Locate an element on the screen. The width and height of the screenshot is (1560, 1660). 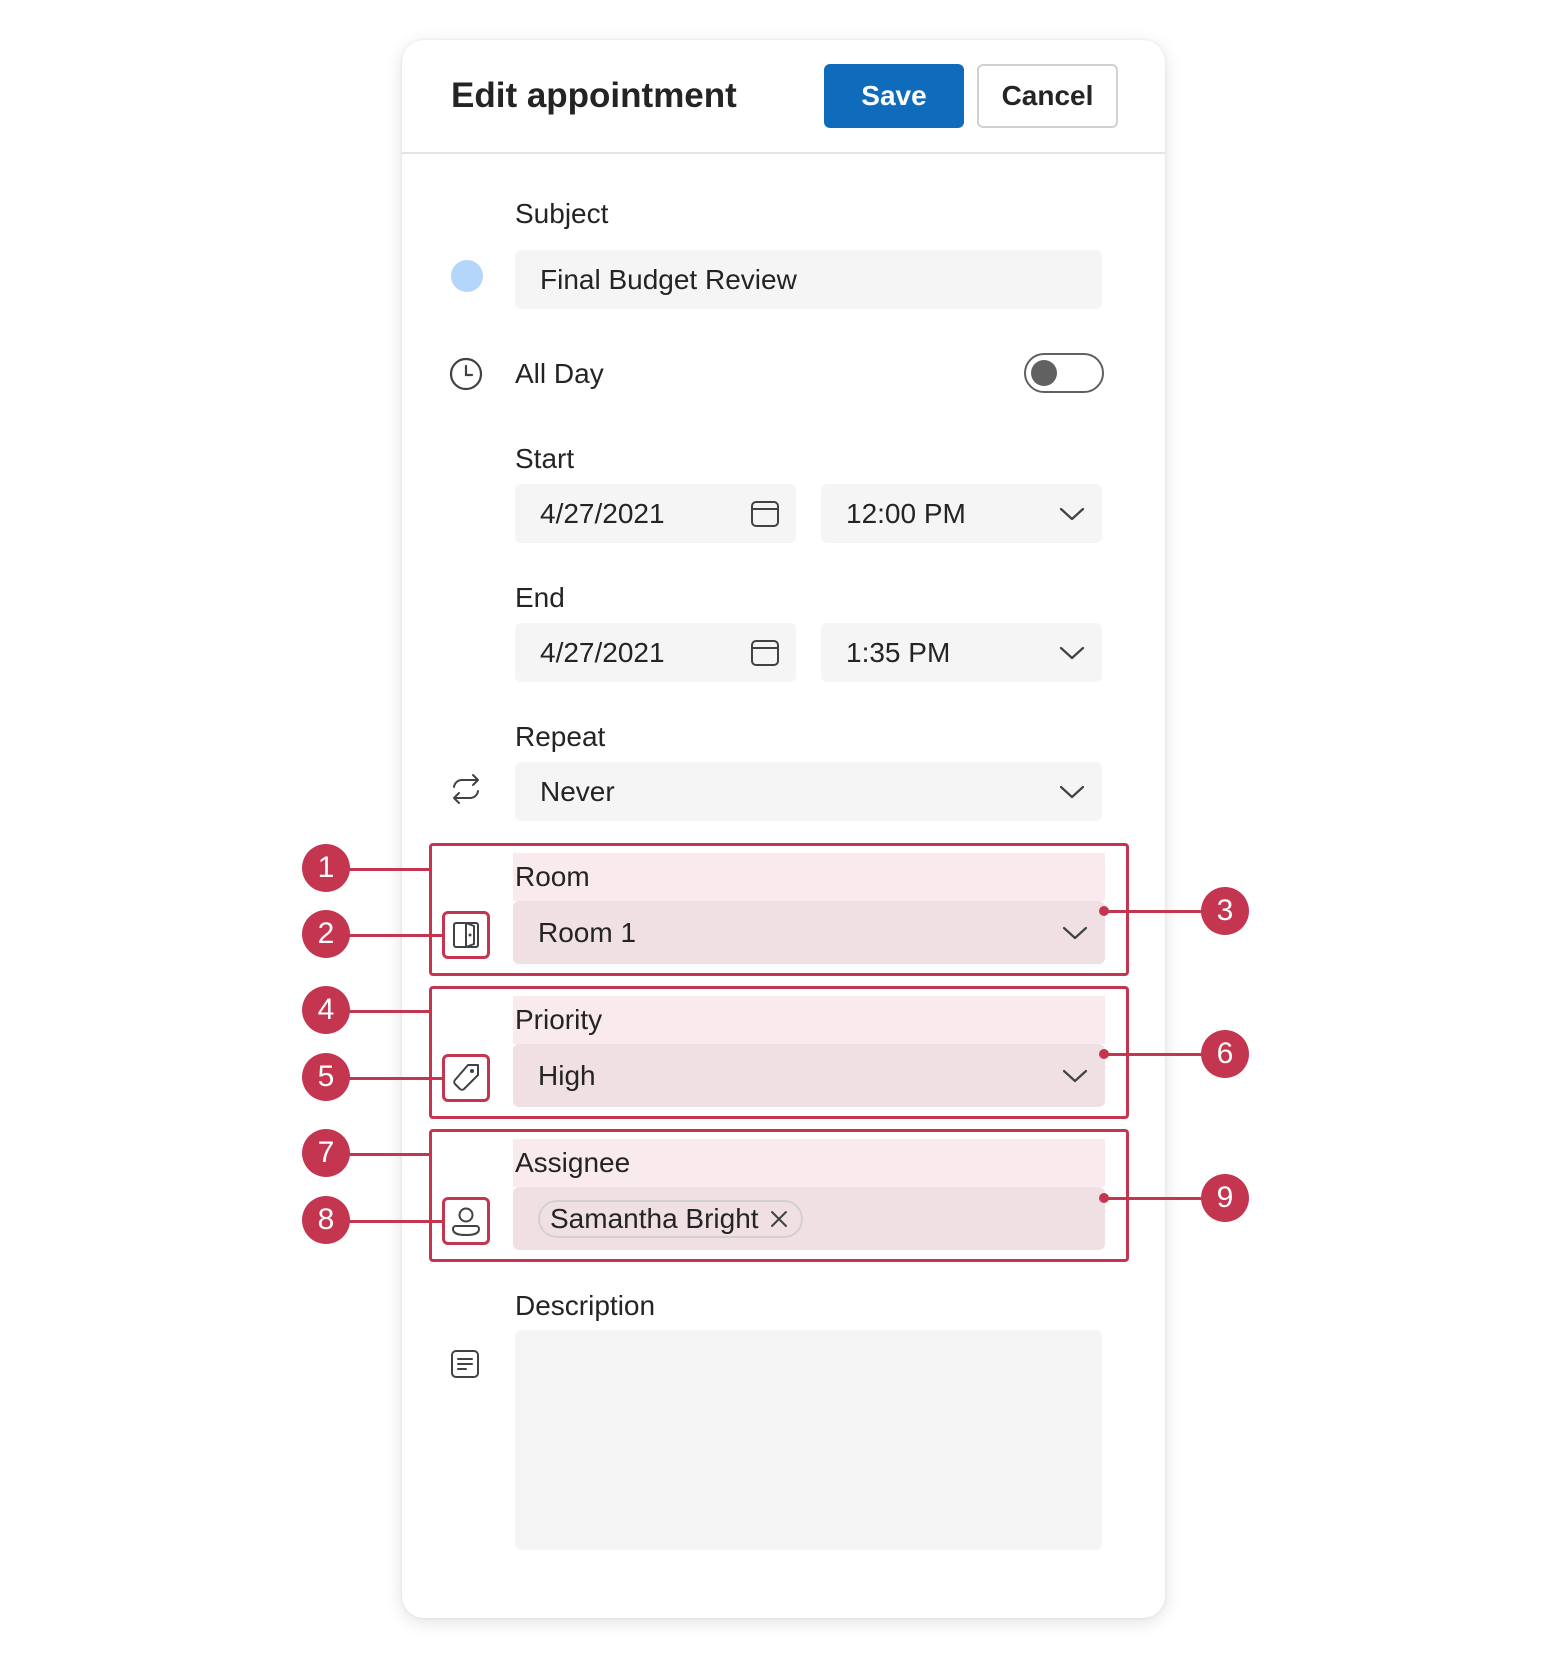
assignee-chip: Samantha Bright is located at coordinates (670, 1218).